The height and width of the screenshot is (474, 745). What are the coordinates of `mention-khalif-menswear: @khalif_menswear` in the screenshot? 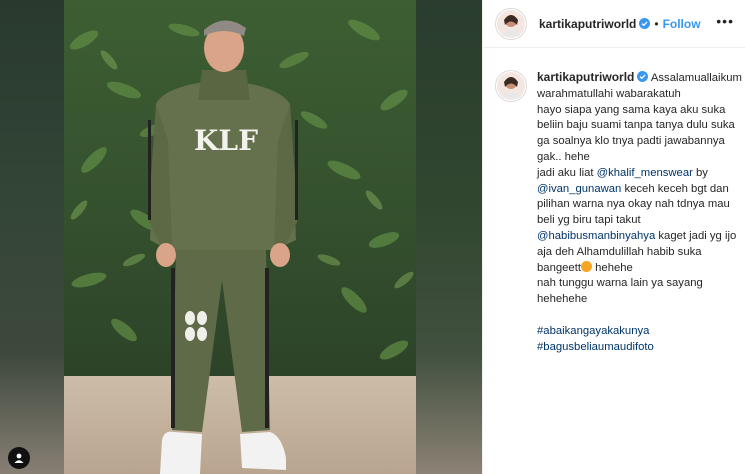 It's located at (645, 173).